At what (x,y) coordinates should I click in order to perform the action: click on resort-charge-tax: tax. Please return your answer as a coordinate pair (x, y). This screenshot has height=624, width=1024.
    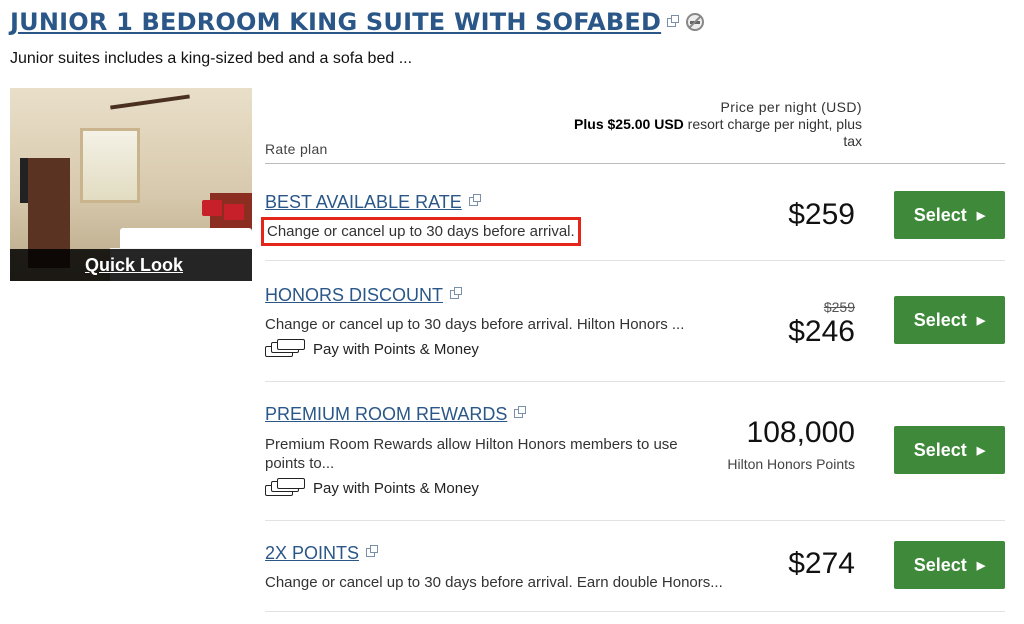
    Looking at the image, I should click on (852, 141).